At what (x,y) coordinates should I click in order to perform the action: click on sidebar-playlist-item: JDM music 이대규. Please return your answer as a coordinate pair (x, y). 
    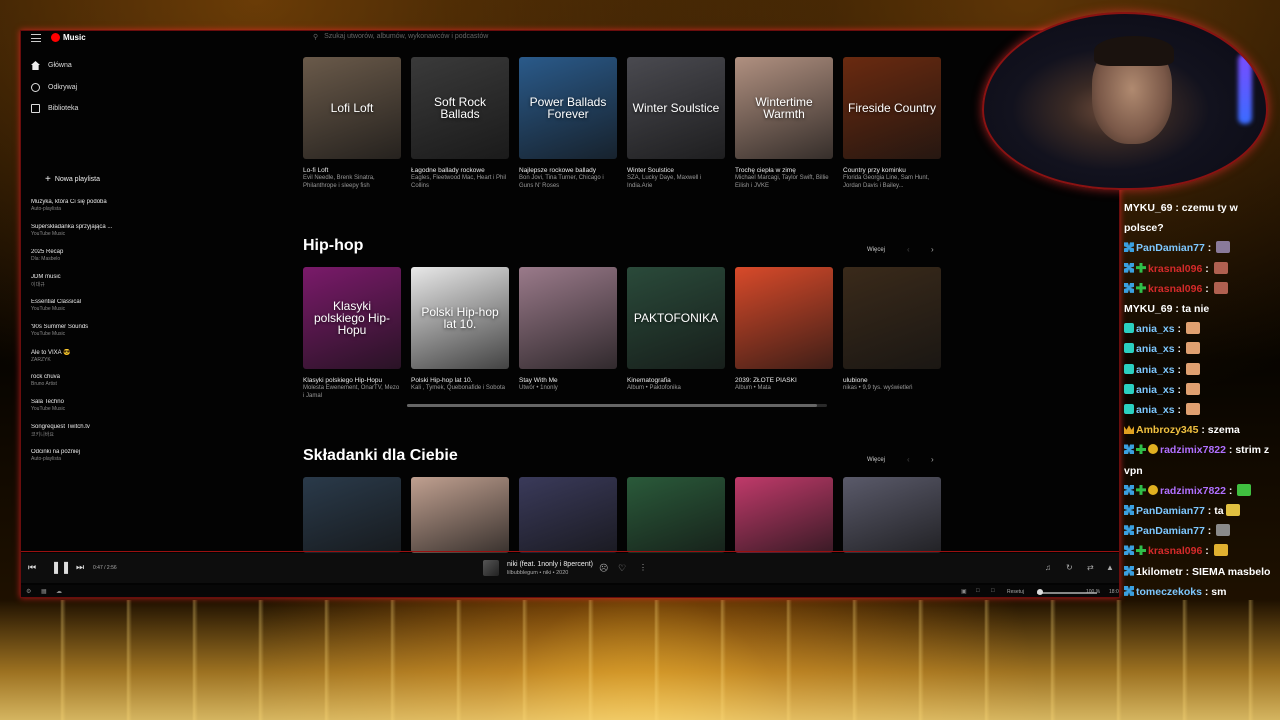
    Looking at the image, I should click on (76, 281).